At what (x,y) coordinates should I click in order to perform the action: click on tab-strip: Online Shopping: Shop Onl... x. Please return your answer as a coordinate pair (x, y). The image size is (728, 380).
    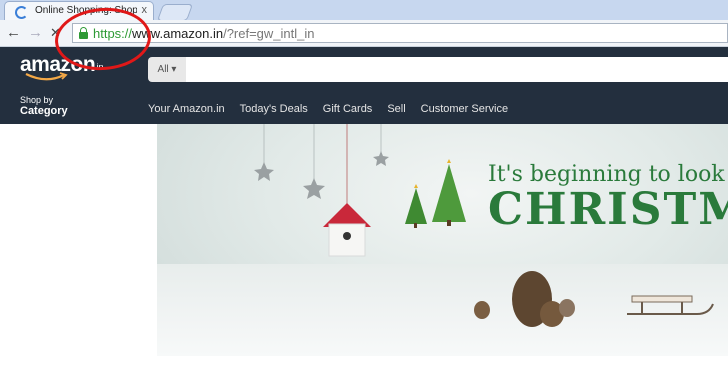
    Looking at the image, I should click on (364, 10).